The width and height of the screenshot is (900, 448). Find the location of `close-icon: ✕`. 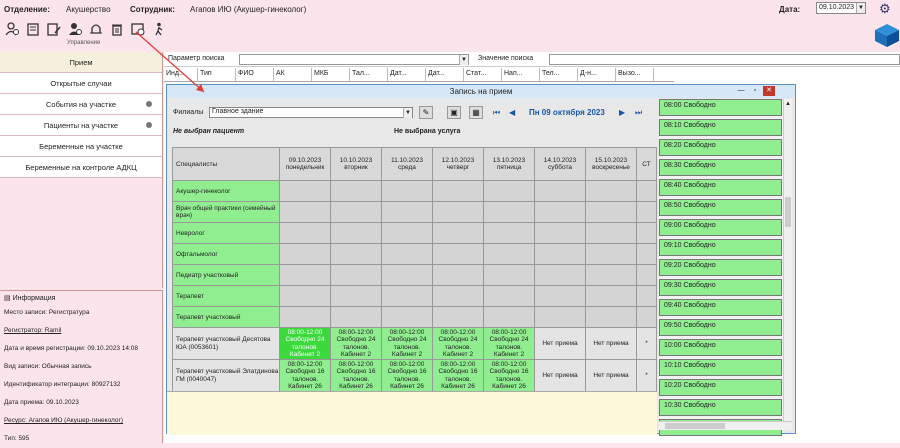

close-icon: ✕ is located at coordinates (769, 91).